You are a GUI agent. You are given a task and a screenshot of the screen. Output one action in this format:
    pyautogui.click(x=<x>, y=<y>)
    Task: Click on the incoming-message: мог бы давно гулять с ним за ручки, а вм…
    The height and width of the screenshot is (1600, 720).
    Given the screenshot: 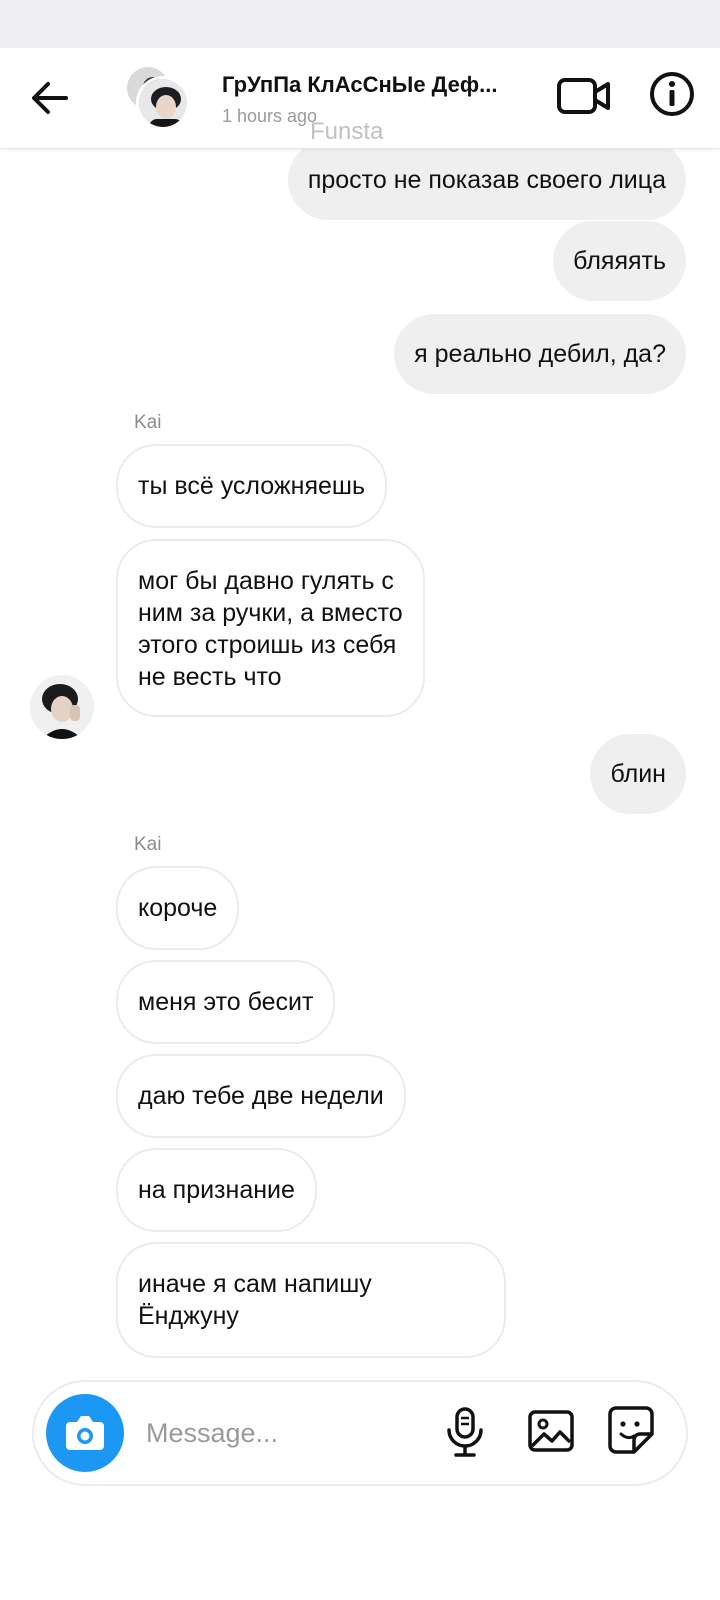 What is the action you would take?
    pyautogui.click(x=270, y=628)
    